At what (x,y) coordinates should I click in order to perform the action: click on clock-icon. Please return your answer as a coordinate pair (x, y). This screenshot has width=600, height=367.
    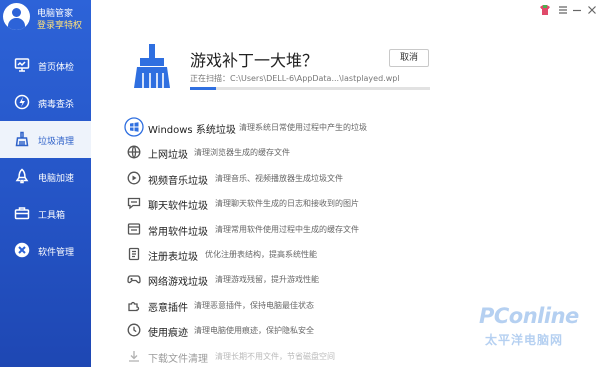
    Looking at the image, I should click on (134, 330).